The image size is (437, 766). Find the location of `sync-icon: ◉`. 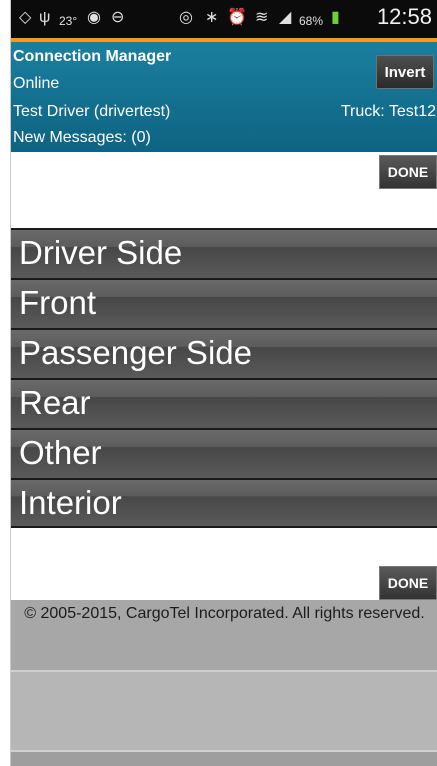

sync-icon: ◉ is located at coordinates (94, 17).